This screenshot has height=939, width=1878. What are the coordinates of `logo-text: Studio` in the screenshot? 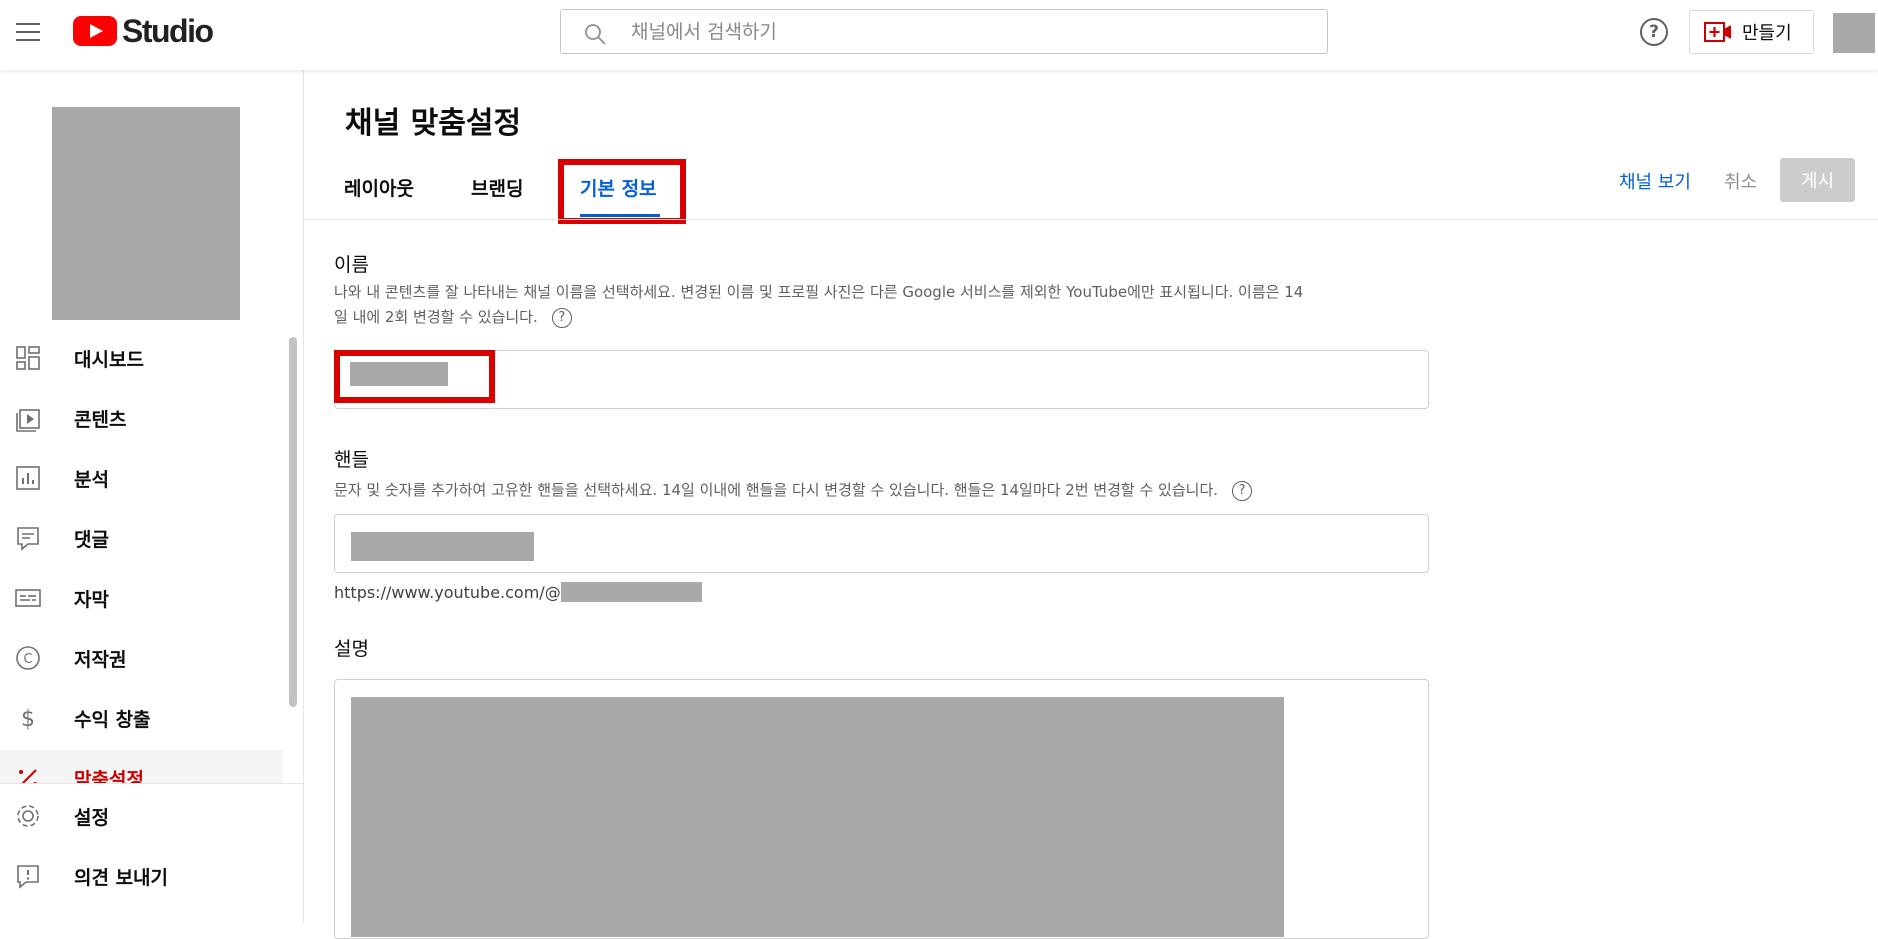 It's located at (168, 30).